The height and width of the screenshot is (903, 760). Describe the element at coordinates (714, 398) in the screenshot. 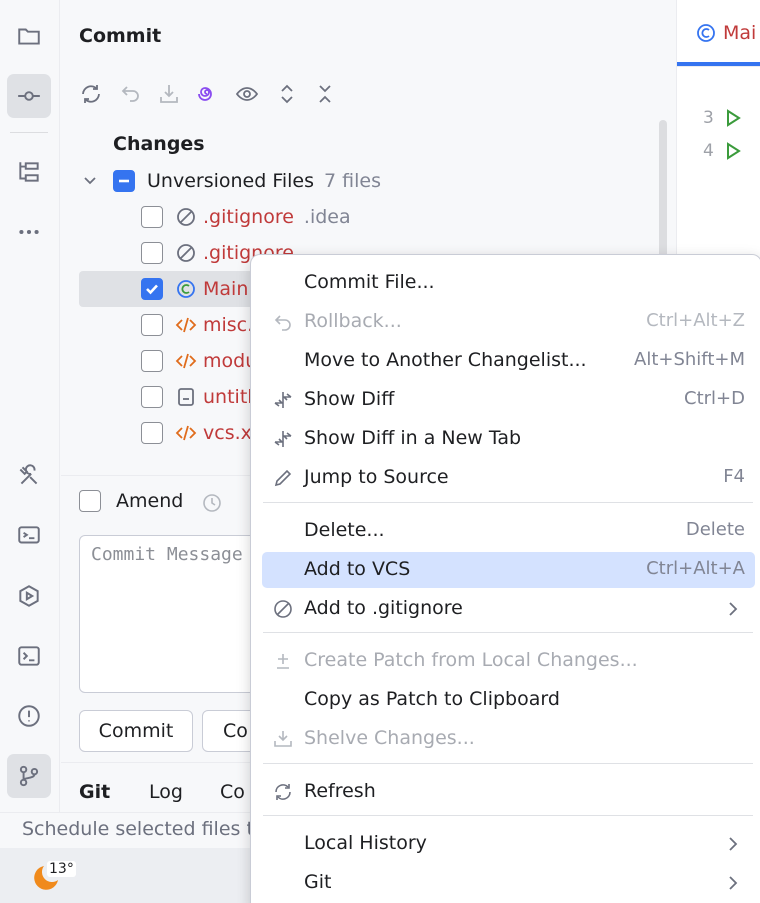

I see `menu-item-shortcut: Ctrl+D` at that location.